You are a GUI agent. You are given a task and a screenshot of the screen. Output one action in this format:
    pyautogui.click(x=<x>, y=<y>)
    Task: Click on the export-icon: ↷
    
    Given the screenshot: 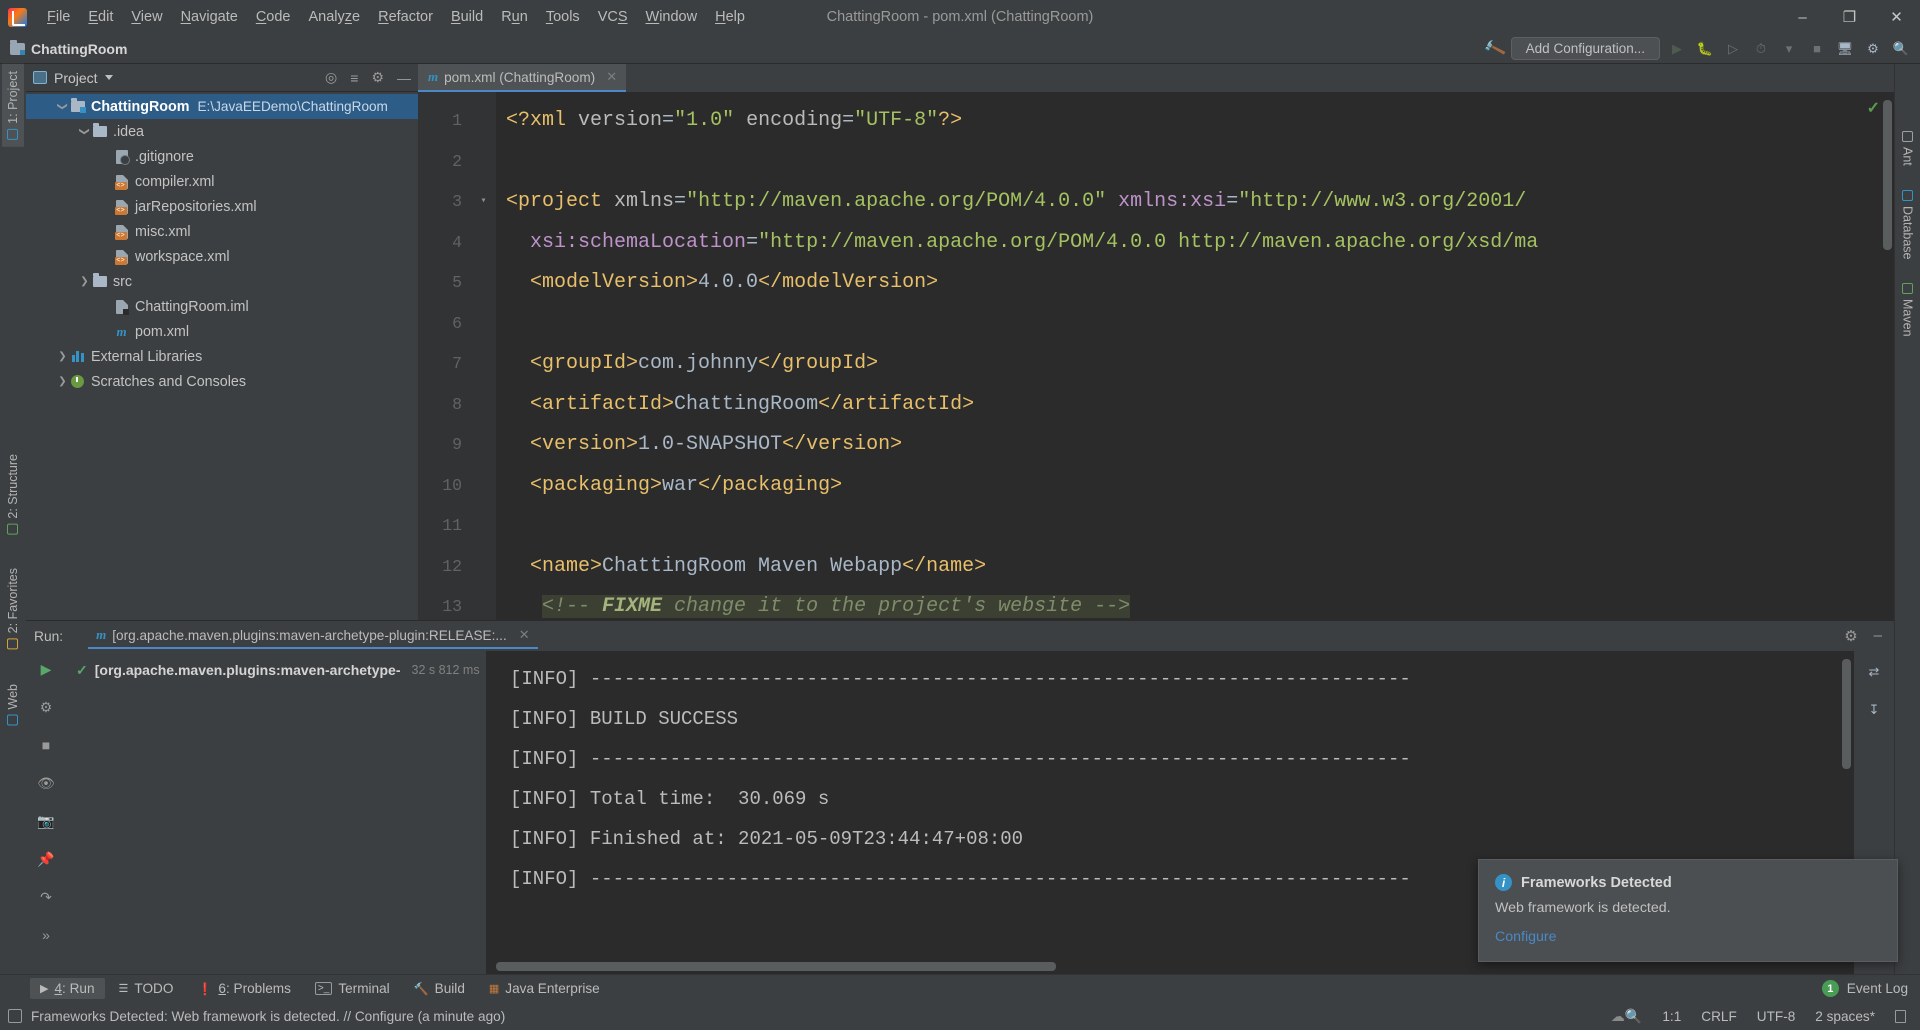 What is the action you would take?
    pyautogui.click(x=46, y=897)
    